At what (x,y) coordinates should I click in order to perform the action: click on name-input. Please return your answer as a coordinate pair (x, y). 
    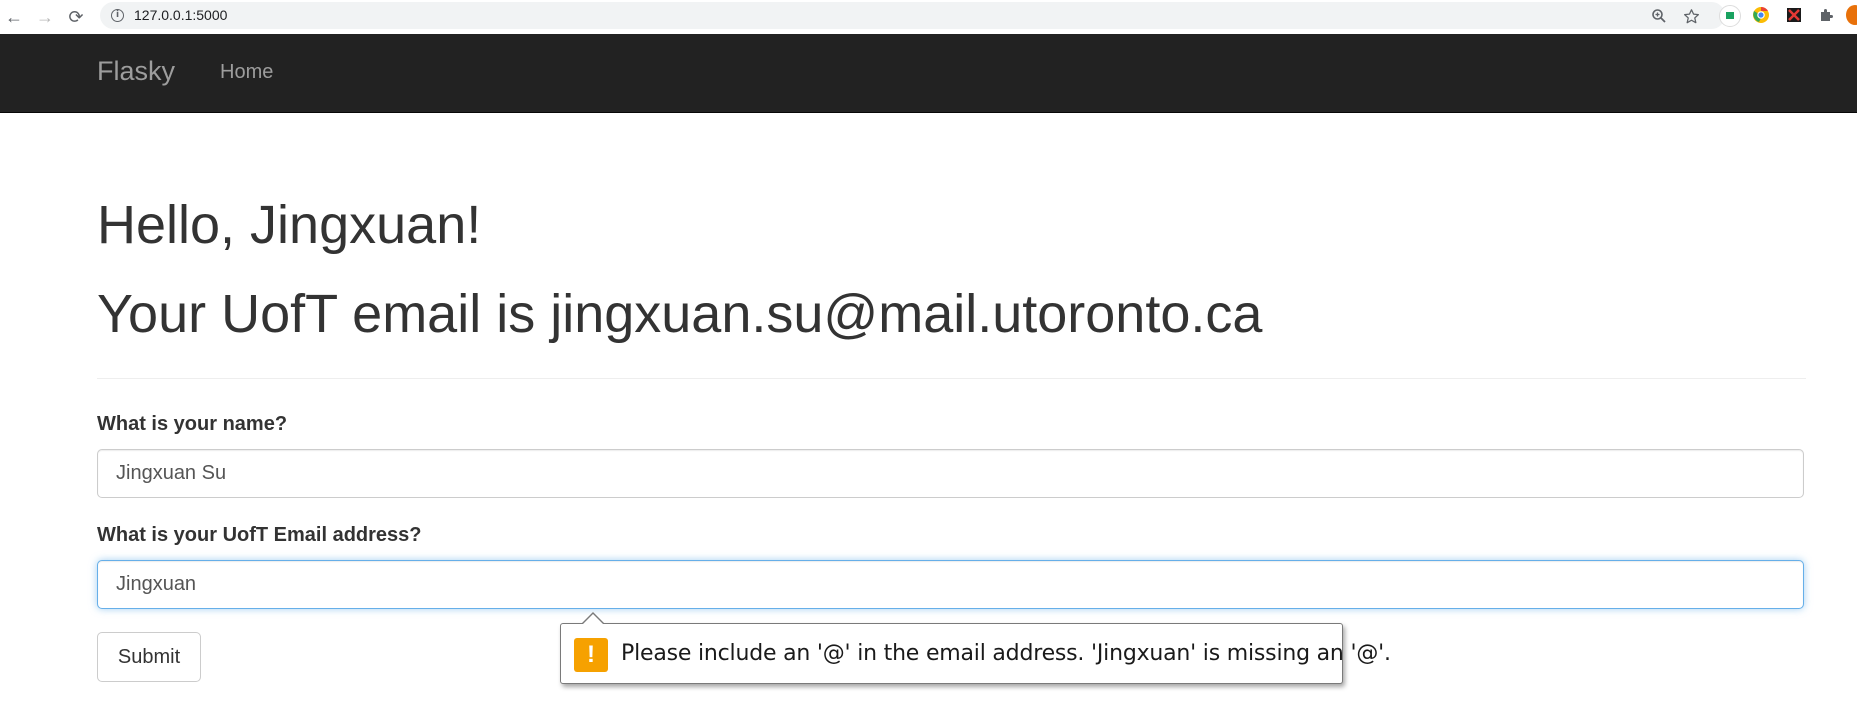
    Looking at the image, I should click on (950, 473).